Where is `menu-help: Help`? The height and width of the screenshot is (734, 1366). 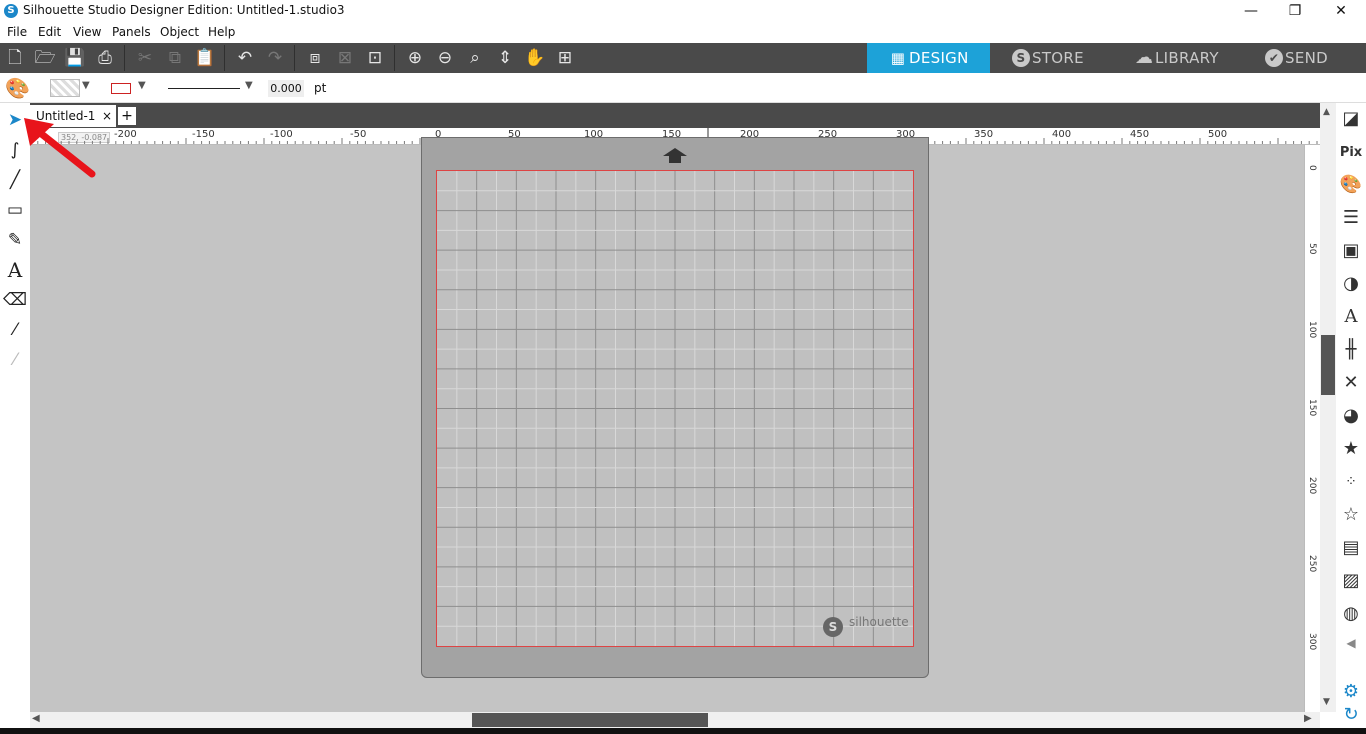
menu-help: Help is located at coordinates (221, 32).